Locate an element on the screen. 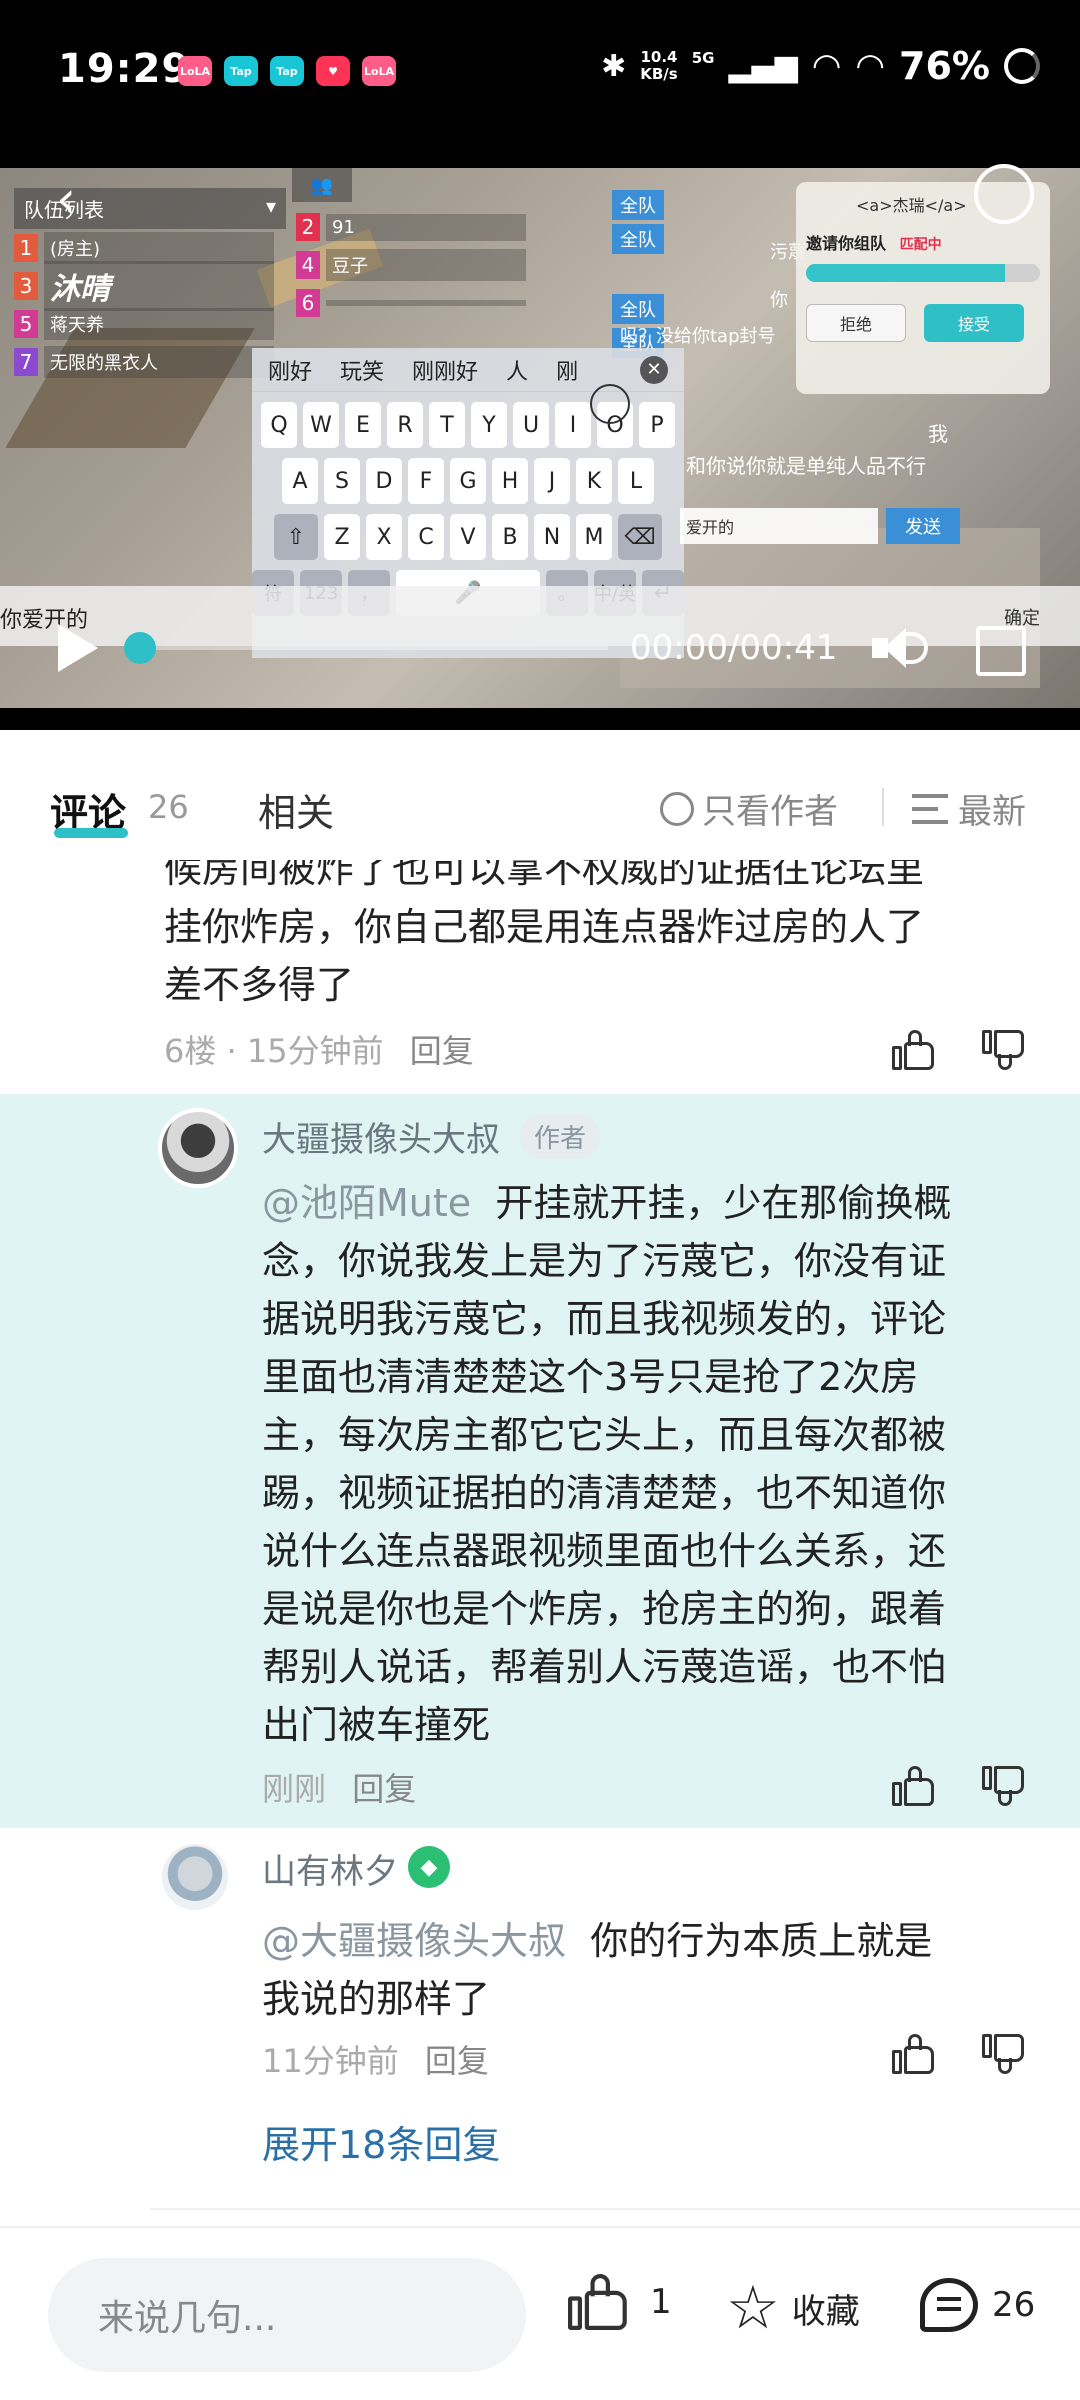 The image size is (1080, 2400). net-speed-value: 10.4 is located at coordinates (659, 57).